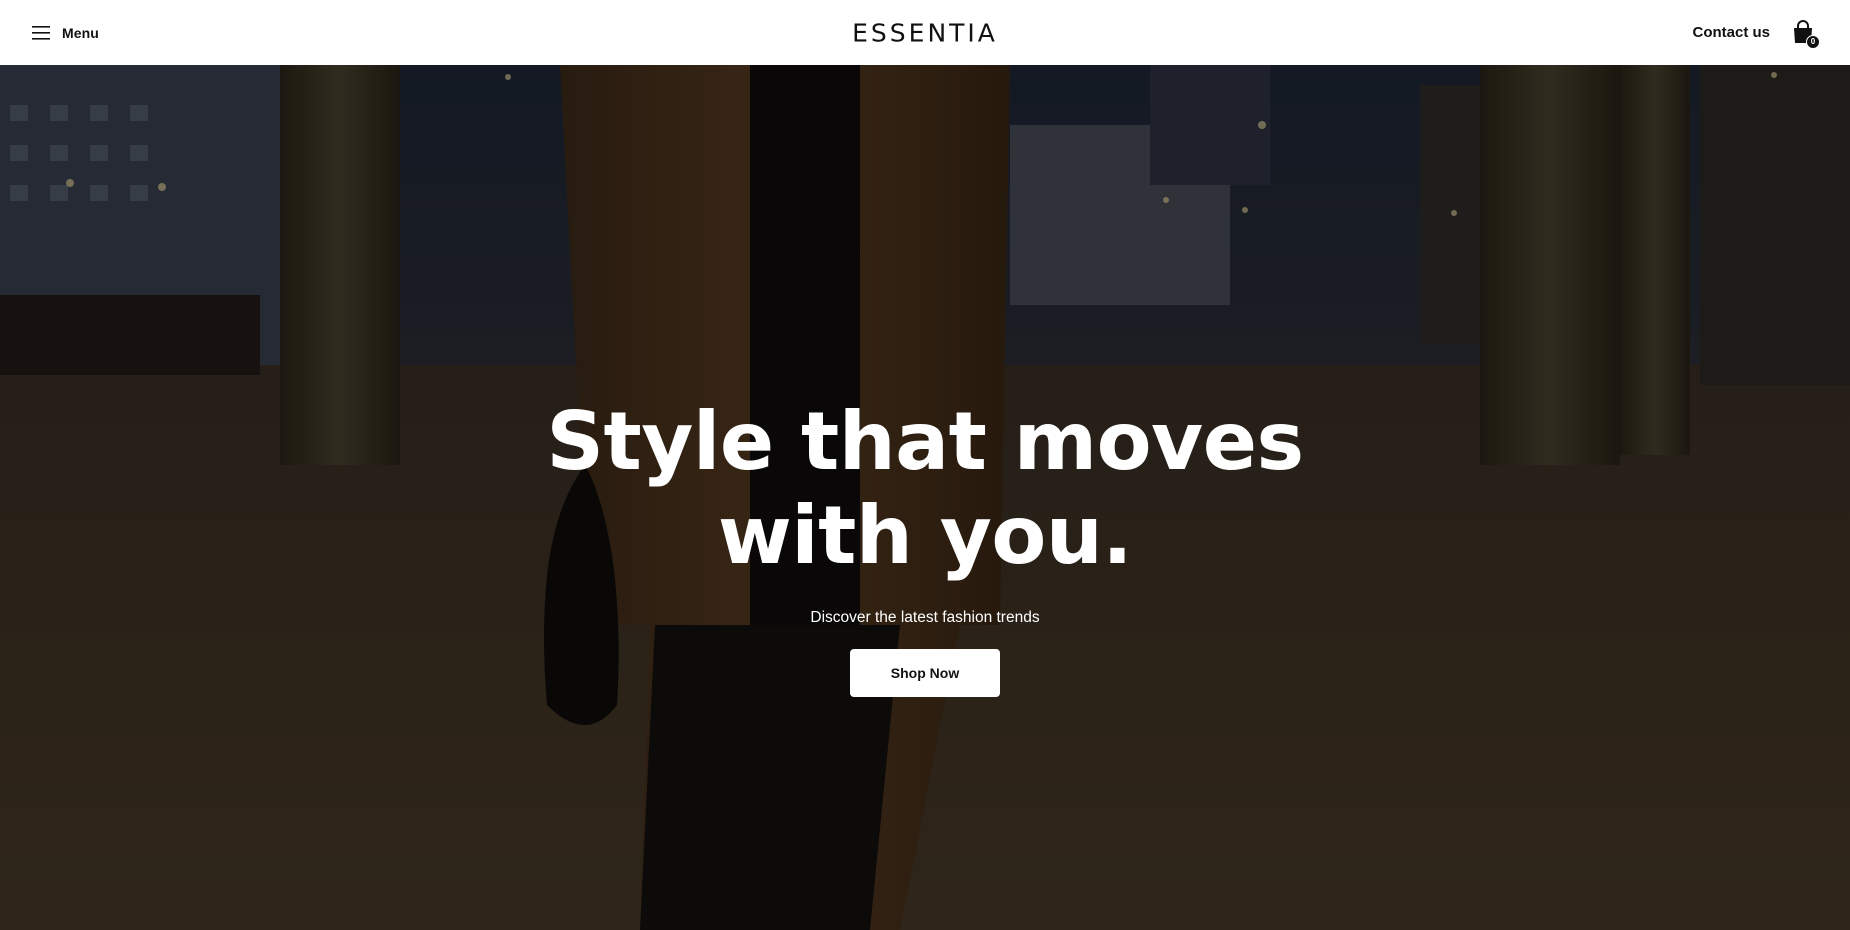  I want to click on site-header: Menu ESSENTIA Contact us 0, so click(925, 32).